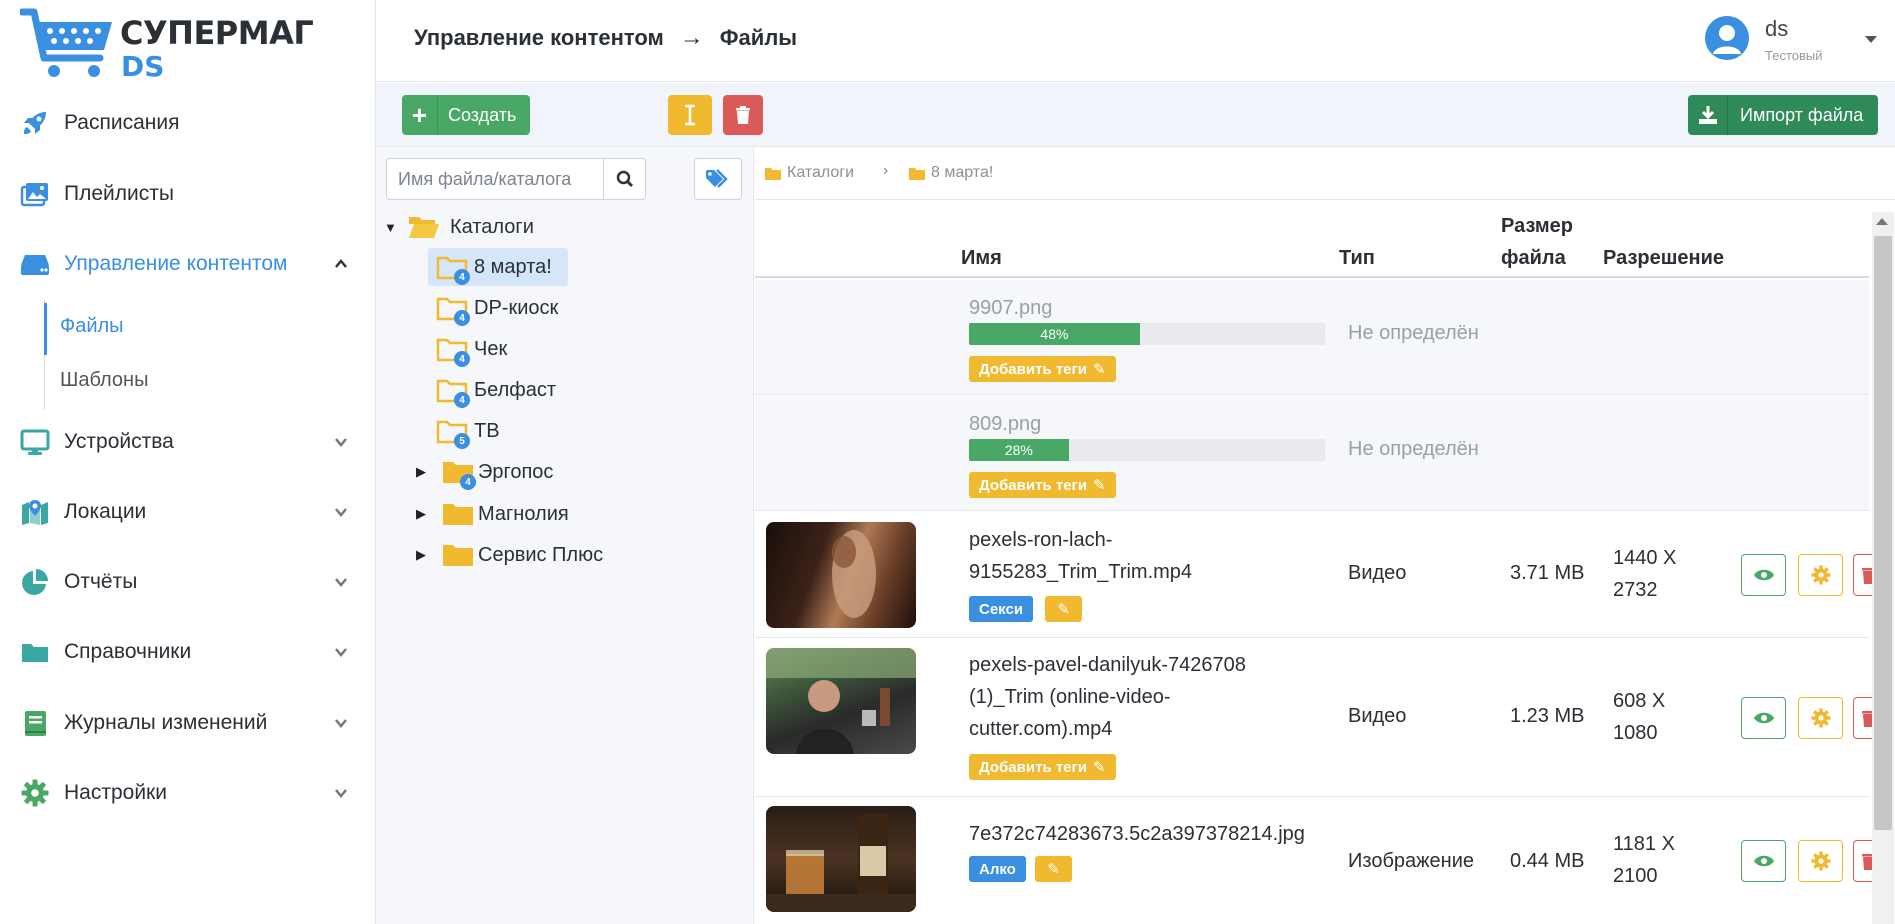 This screenshot has width=1895, height=924. I want to click on sidebar-item-directories: Справочники, so click(188, 652).